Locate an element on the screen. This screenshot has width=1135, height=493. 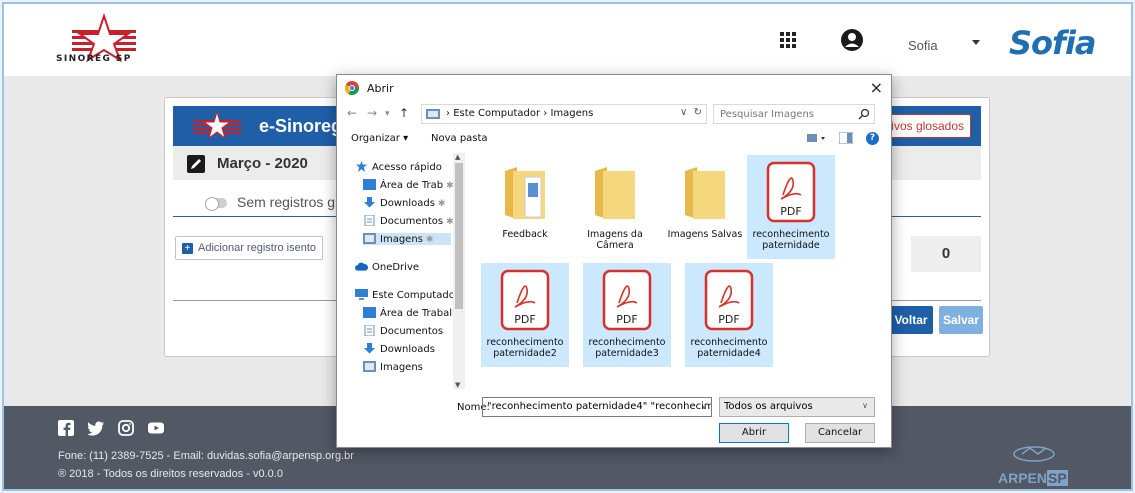
nav-label: OneDrive is located at coordinates (396, 267).